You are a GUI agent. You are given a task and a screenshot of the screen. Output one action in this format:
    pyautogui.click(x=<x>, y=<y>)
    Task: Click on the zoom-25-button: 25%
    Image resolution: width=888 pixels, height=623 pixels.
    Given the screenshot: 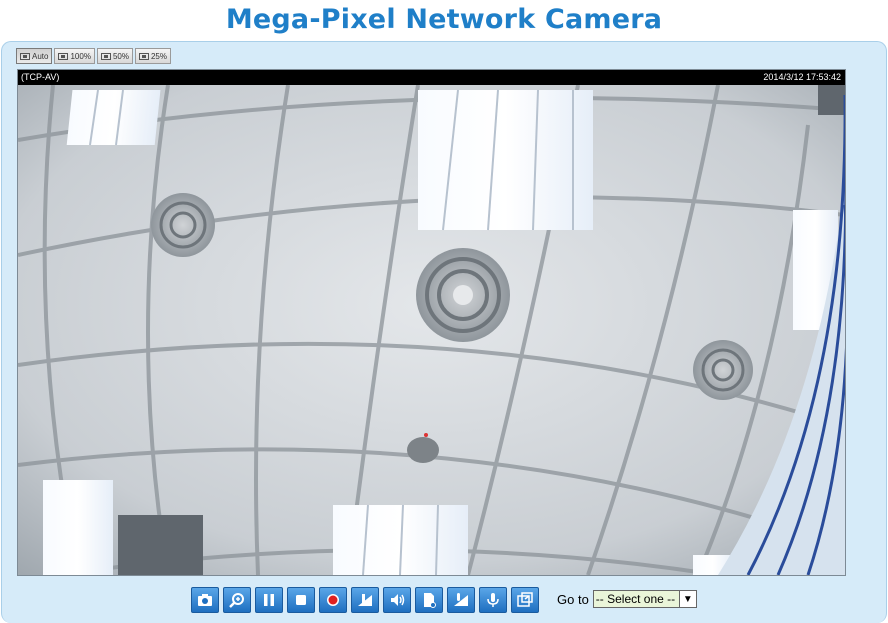 What is the action you would take?
    pyautogui.click(x=152, y=56)
    